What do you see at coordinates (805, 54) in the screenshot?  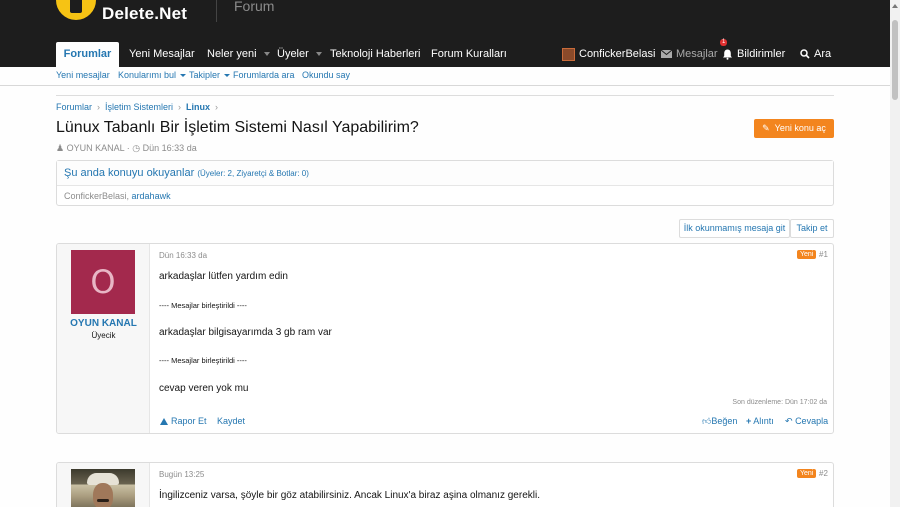 I see `search-icon` at bounding box center [805, 54].